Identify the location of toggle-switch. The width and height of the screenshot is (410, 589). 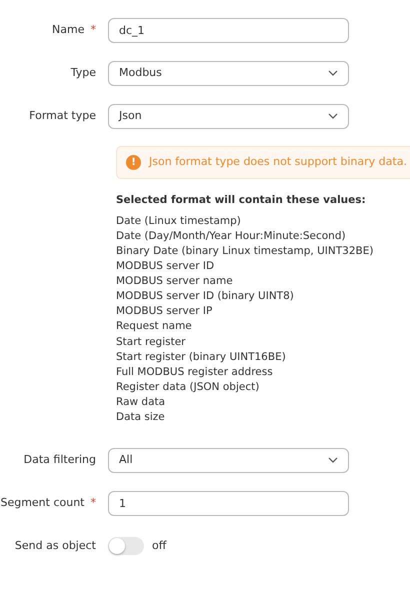
(126, 546).